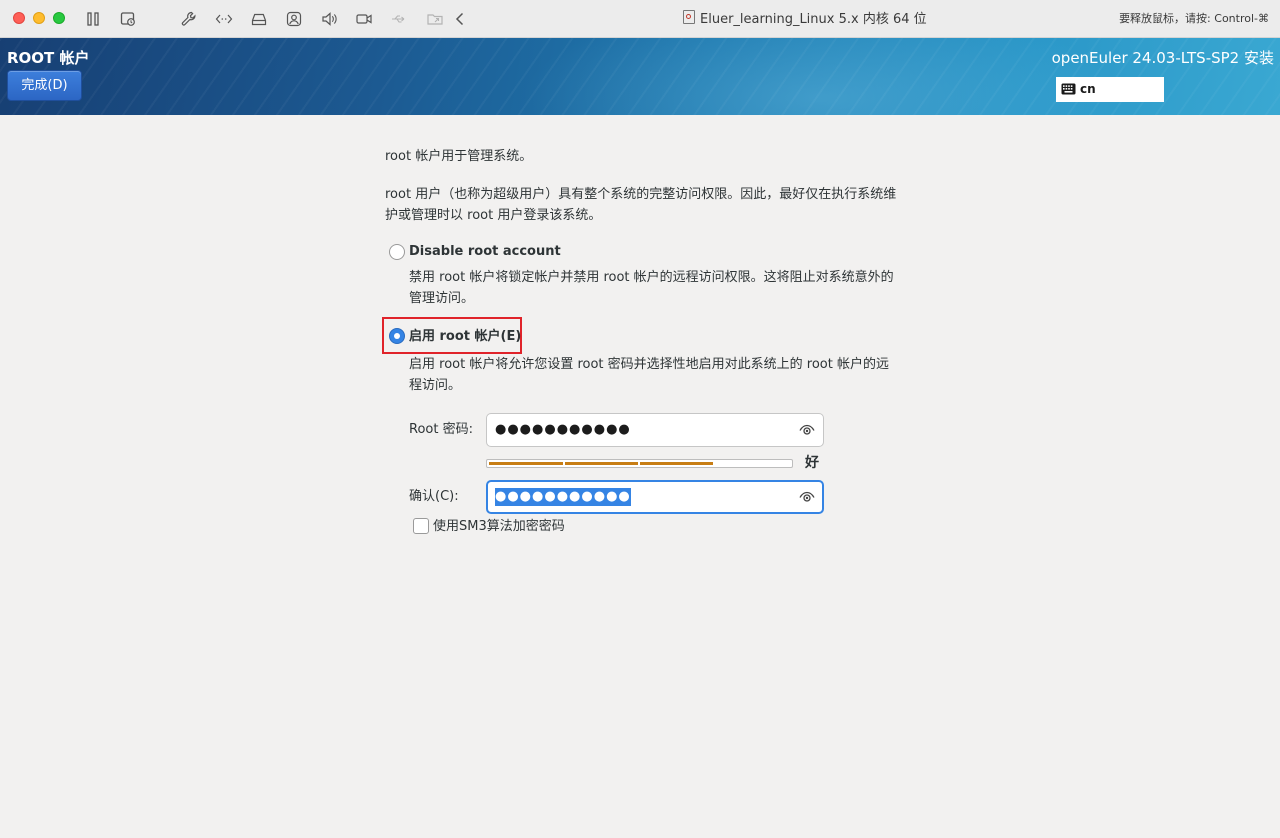 The height and width of the screenshot is (838, 1280). I want to click on close-window-button, so click(19, 18).